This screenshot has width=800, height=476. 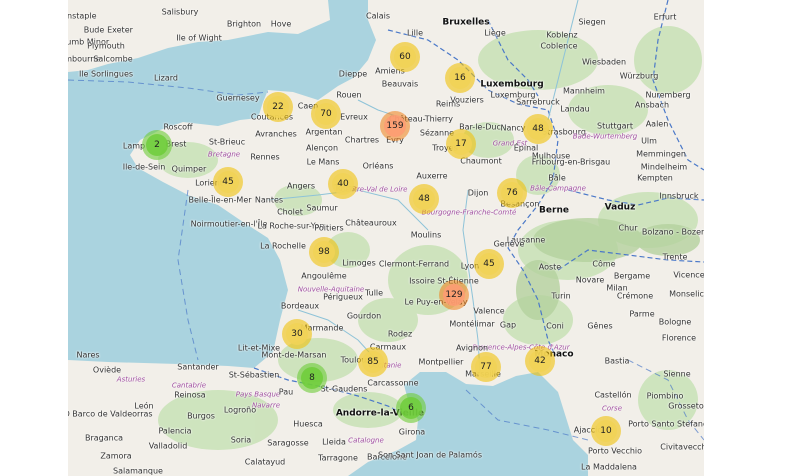 I want to click on land-britain, so click(x=199, y=36).